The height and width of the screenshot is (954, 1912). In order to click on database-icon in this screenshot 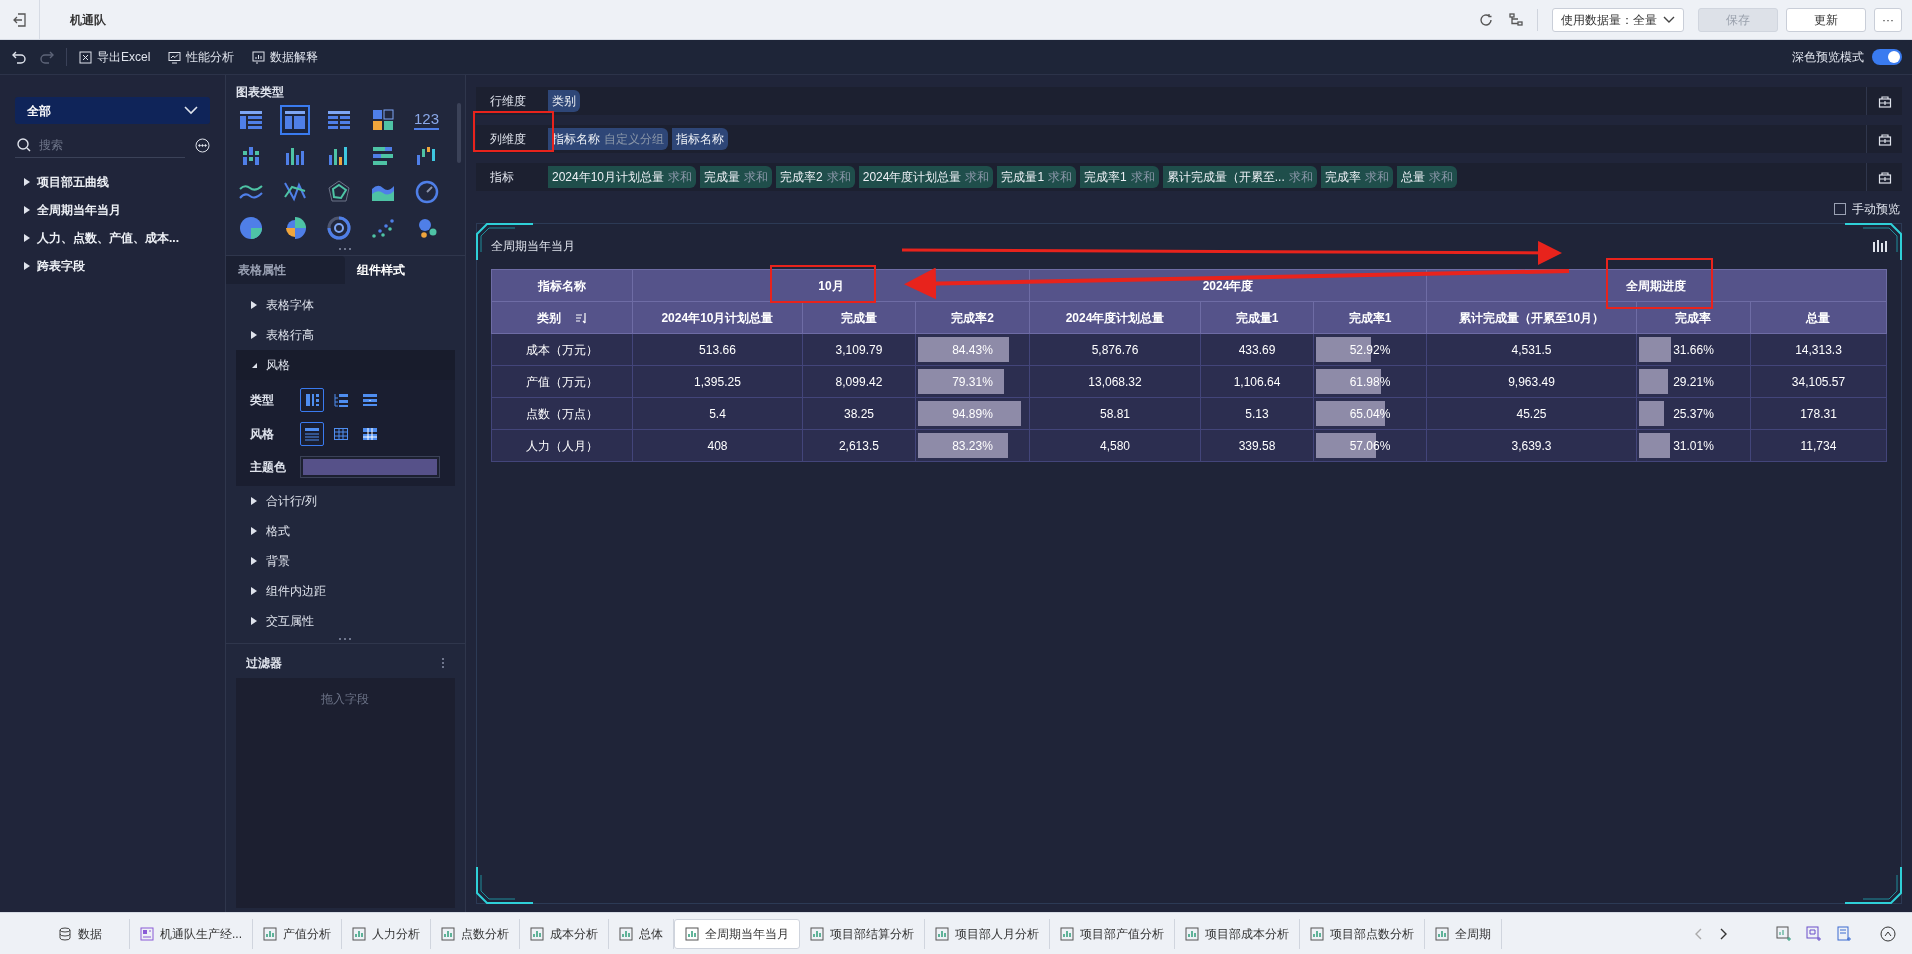, I will do `click(64, 933)`.